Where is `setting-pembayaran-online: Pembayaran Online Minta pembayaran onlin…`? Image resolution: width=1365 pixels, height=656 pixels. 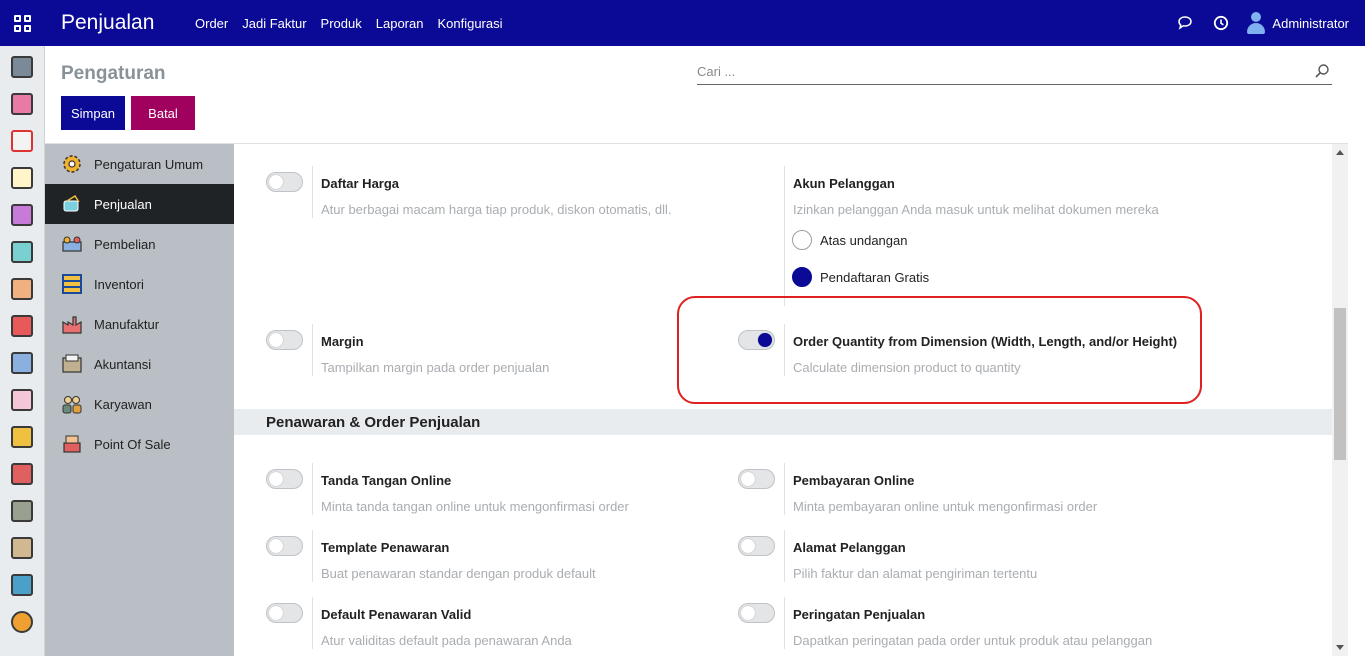
setting-pembayaran-online: Pembayaran Online Minta pembayaran onlin… is located at coordinates (973, 481).